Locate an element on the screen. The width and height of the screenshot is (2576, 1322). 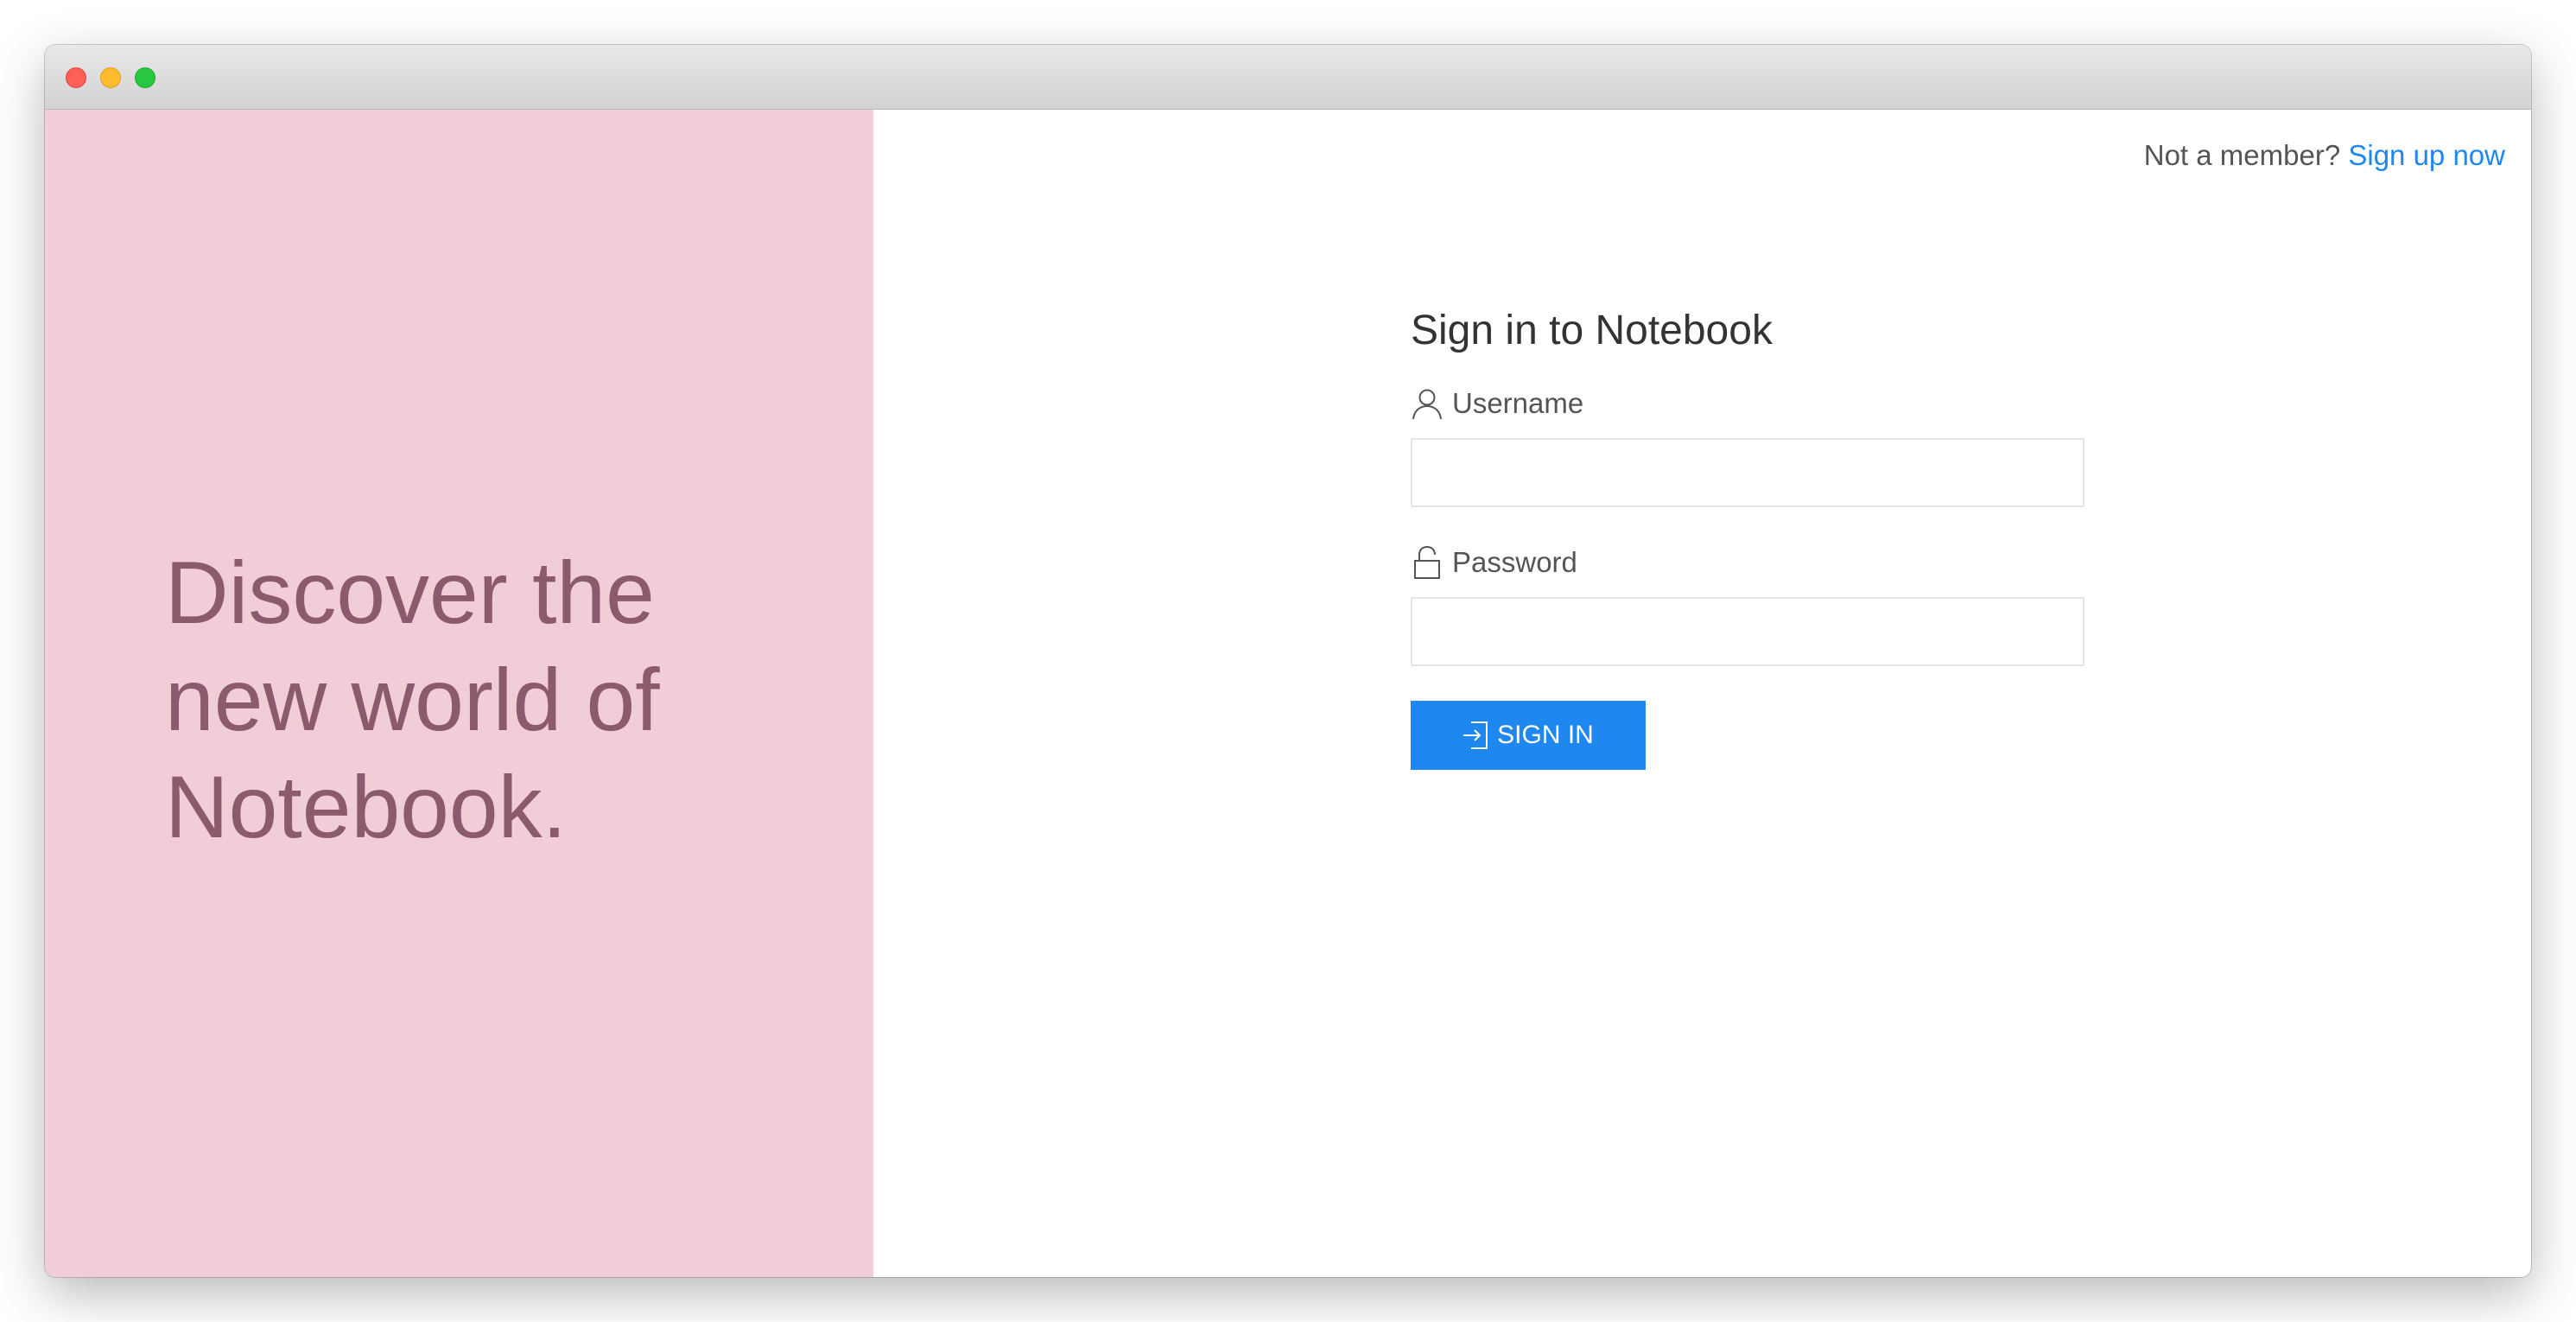
username-input is located at coordinates (1747, 473).